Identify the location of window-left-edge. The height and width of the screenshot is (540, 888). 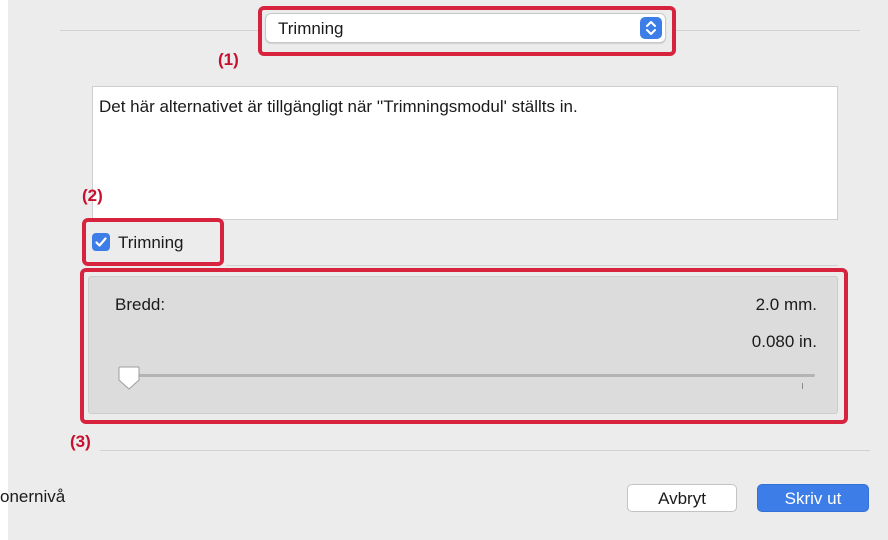
(4, 270).